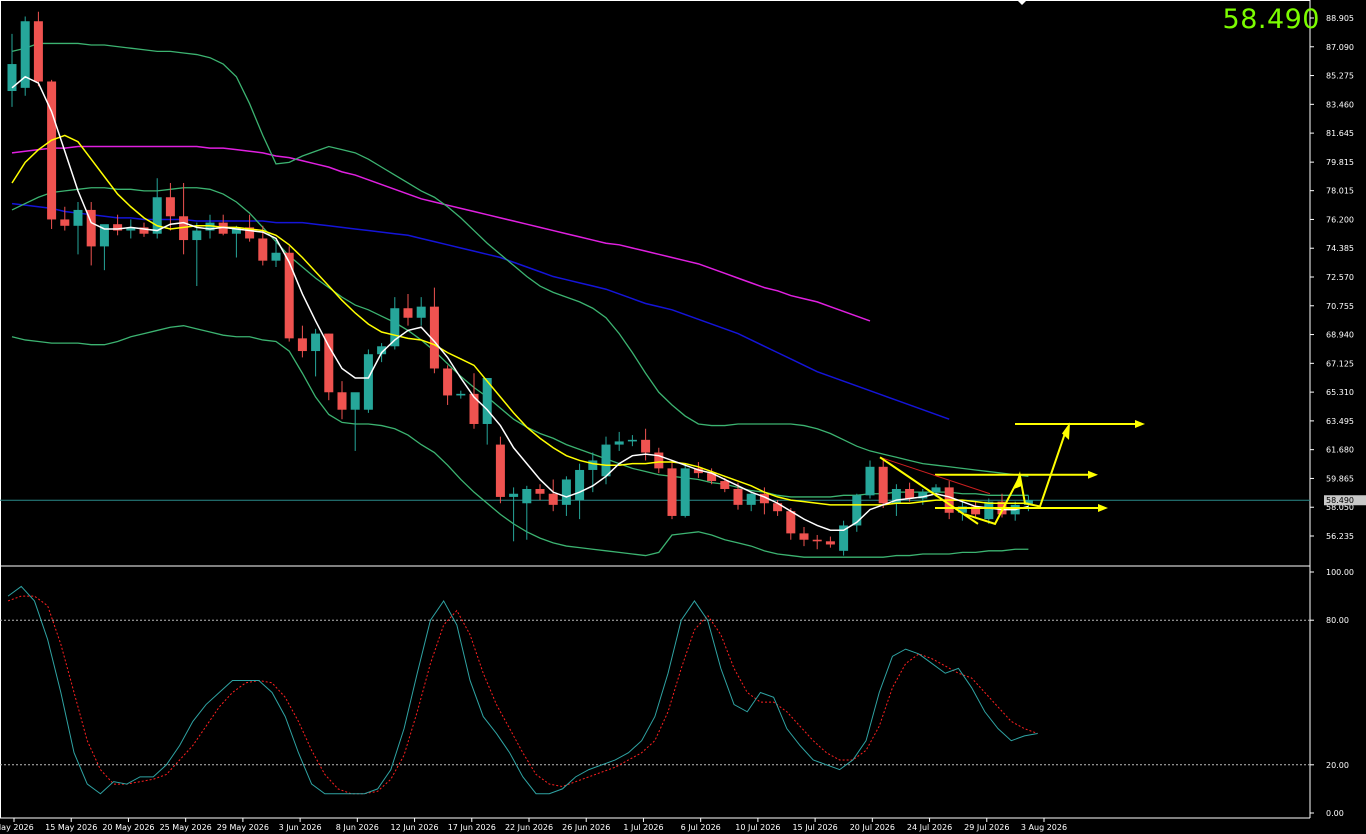  What do you see at coordinates (1340, 277) in the screenshot?
I see `price-tick-label: 72.570` at bounding box center [1340, 277].